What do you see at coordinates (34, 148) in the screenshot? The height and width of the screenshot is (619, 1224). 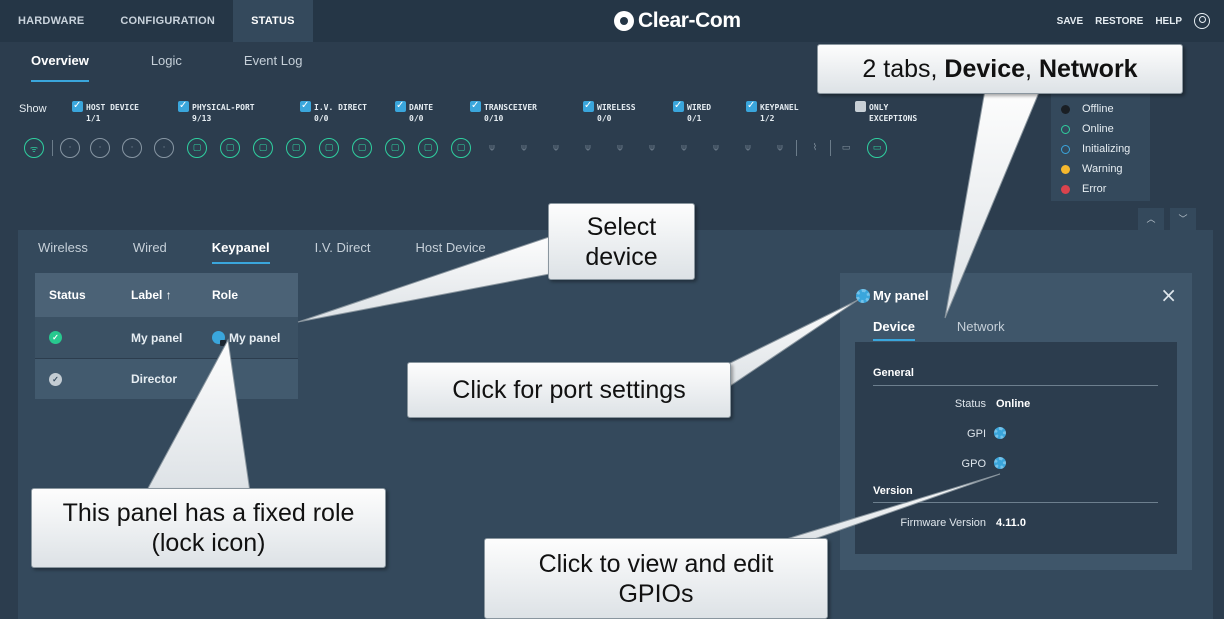 I see `host-device-icon: ᯤ` at bounding box center [34, 148].